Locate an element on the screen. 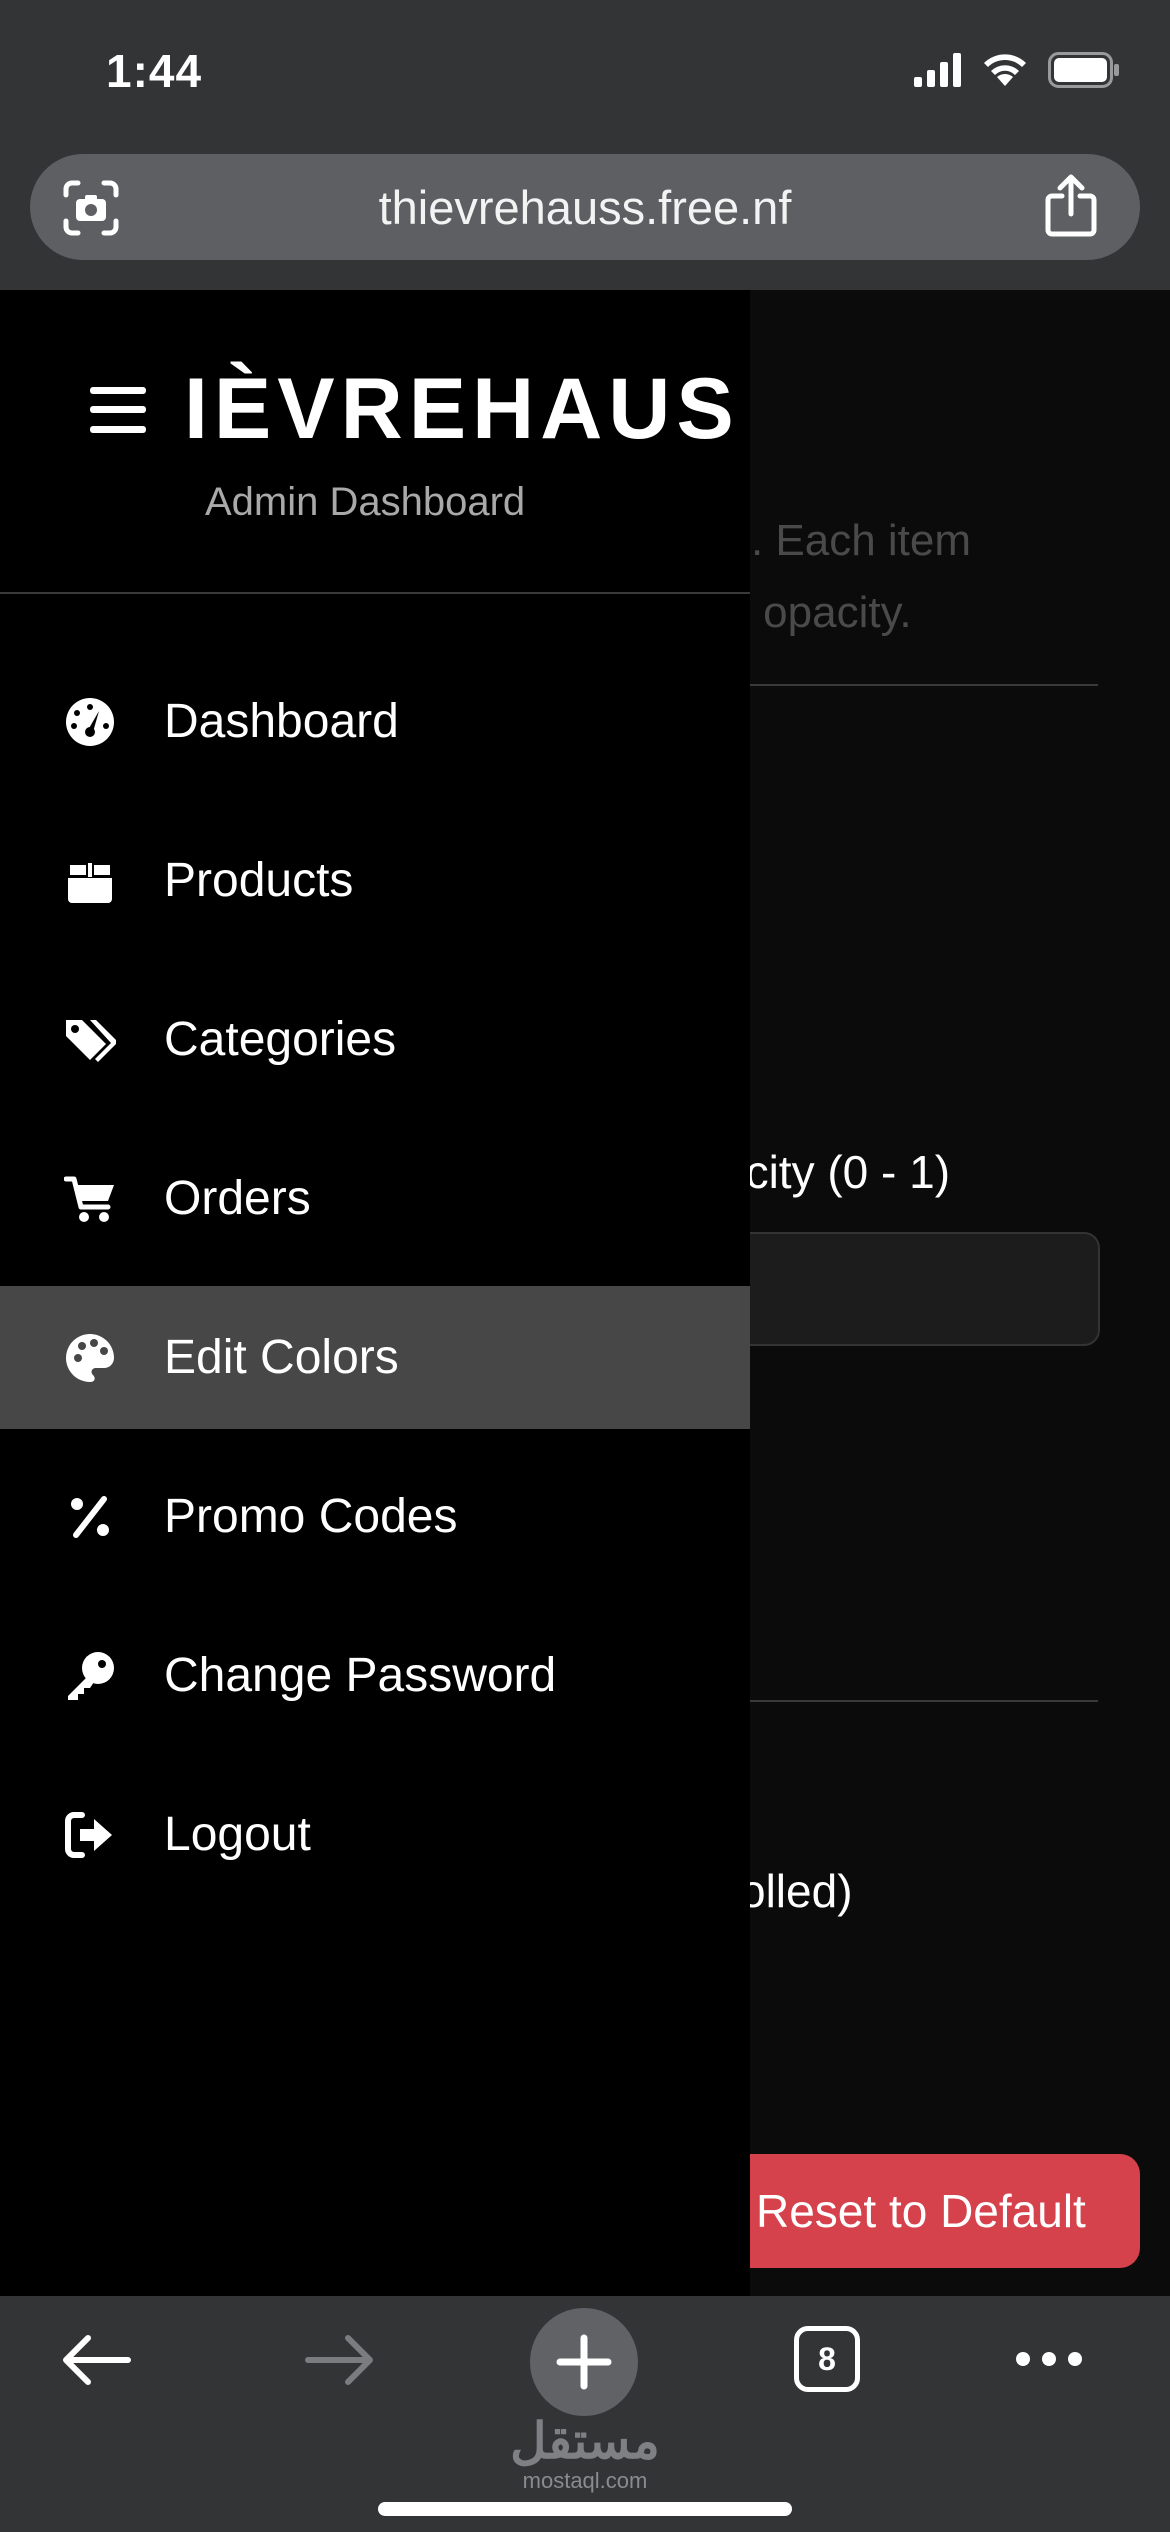 The width and height of the screenshot is (1170, 2532). sidebar-header: IÈVREHAUS is located at coordinates (415, 409).